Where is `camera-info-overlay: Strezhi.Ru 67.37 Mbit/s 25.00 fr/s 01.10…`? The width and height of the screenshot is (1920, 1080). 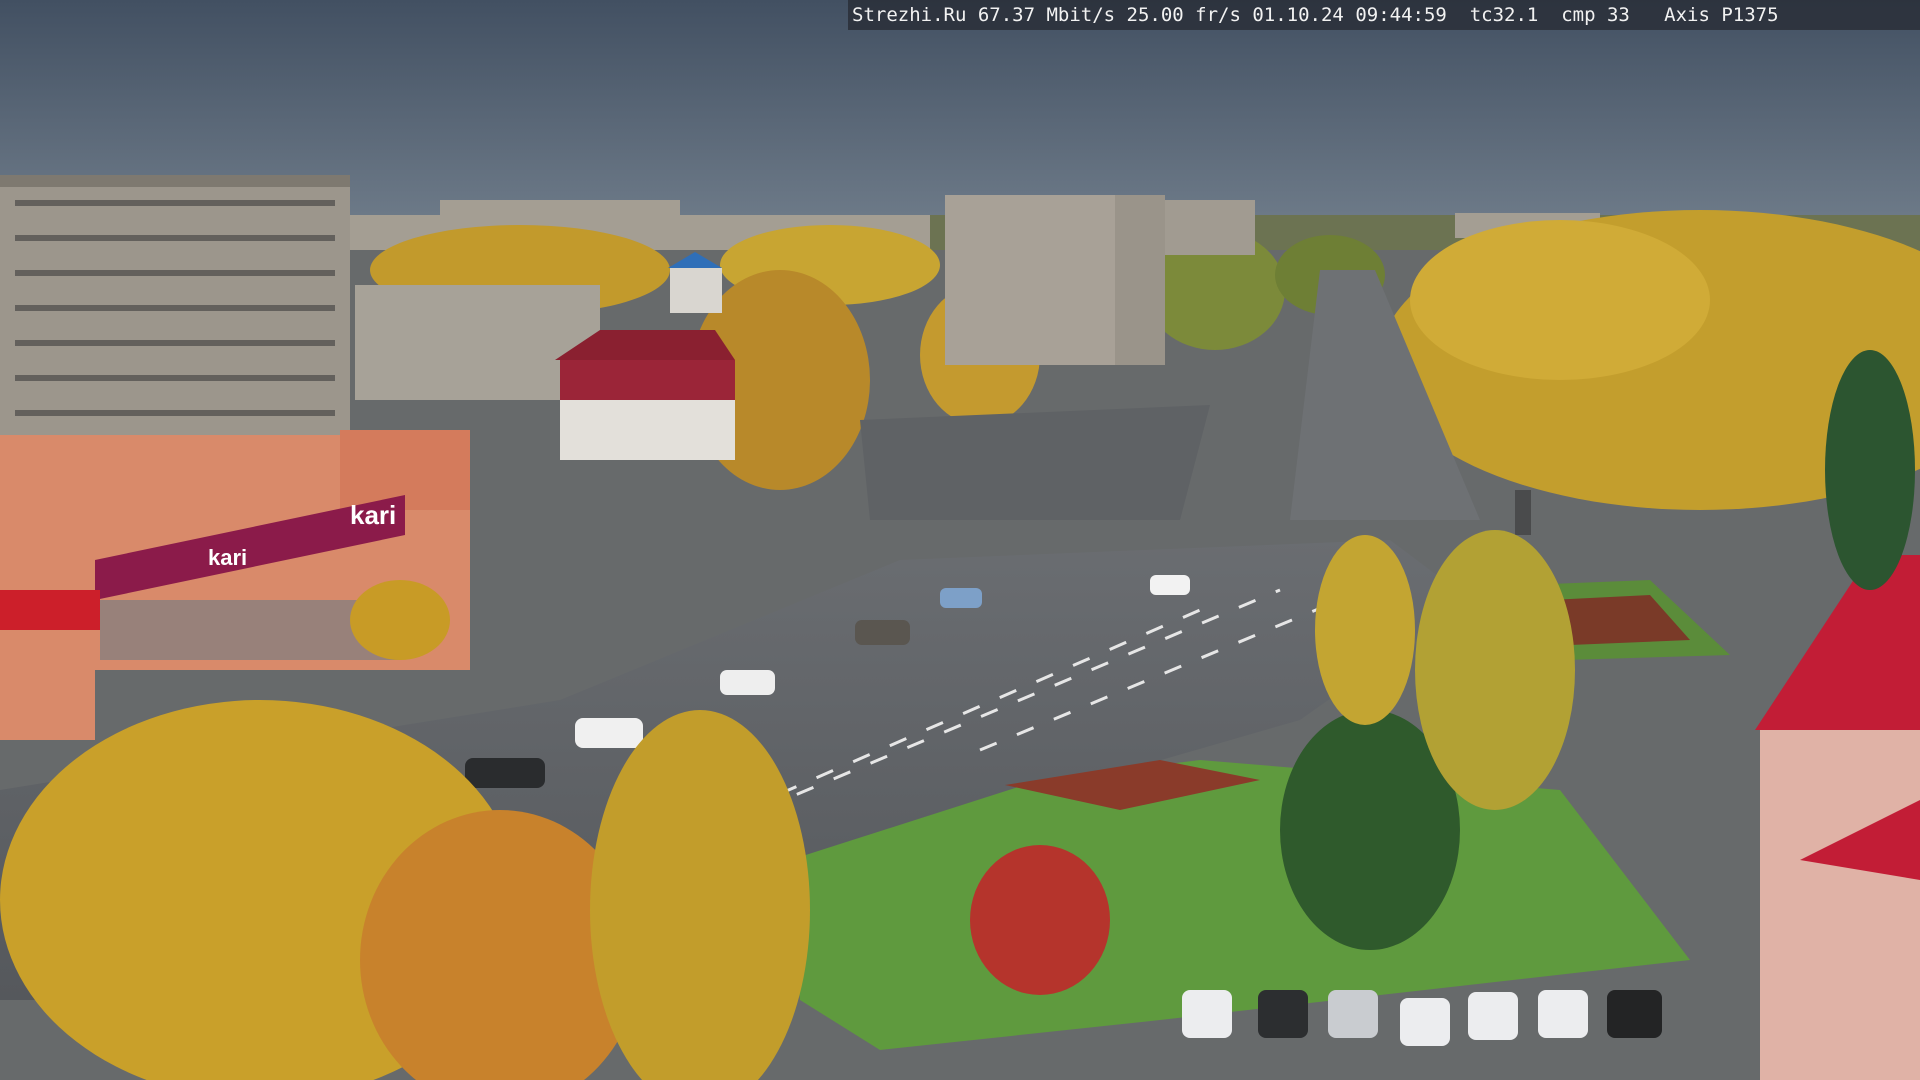 camera-info-overlay: Strezhi.Ru 67.37 Mbit/s 25.00 fr/s 01.10… is located at coordinates (1384, 15).